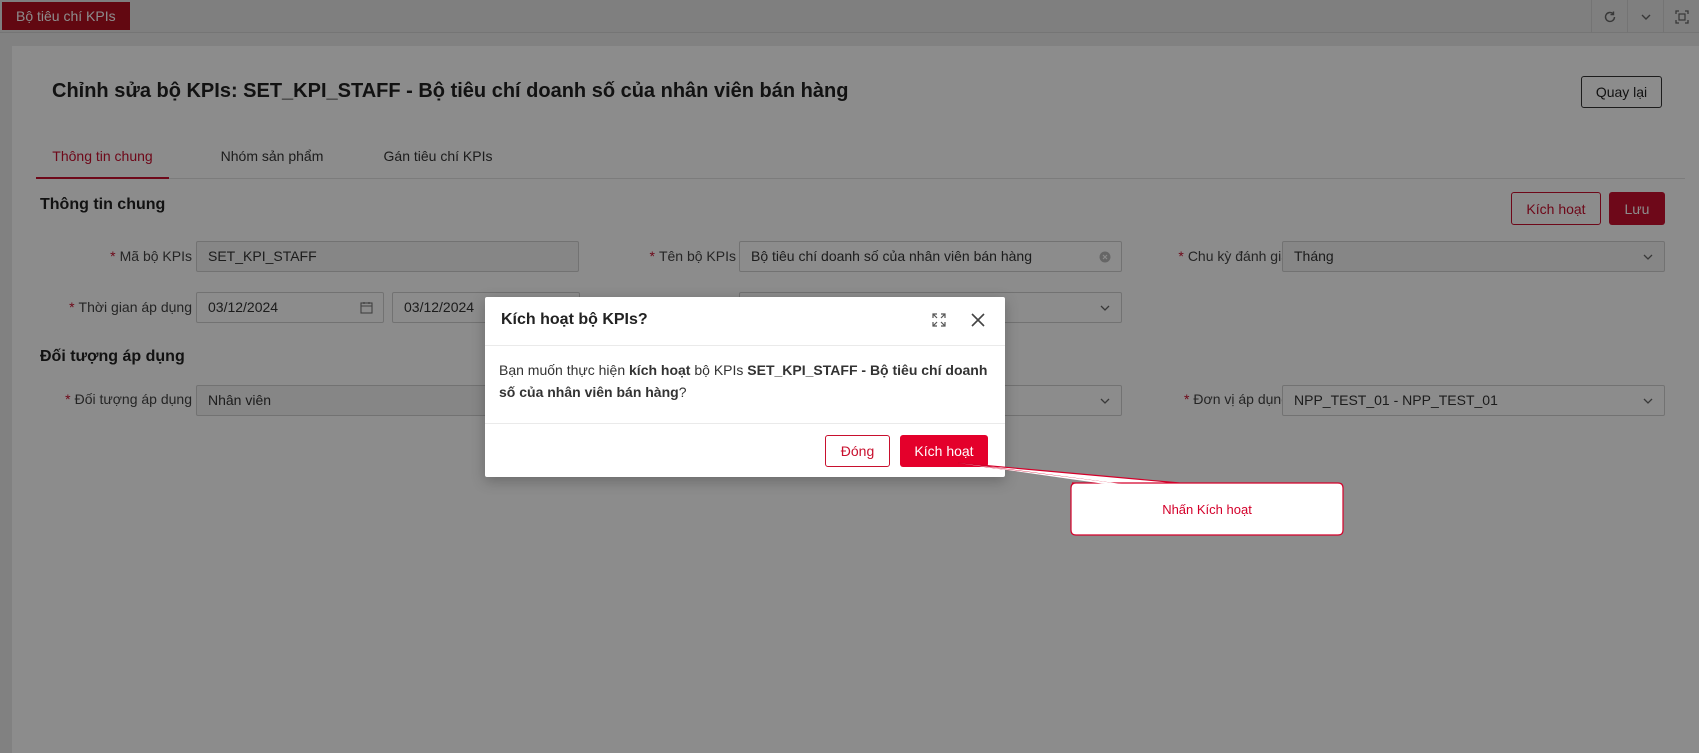 This screenshot has width=1699, height=753. I want to click on modal-header-divider, so click(745, 345).